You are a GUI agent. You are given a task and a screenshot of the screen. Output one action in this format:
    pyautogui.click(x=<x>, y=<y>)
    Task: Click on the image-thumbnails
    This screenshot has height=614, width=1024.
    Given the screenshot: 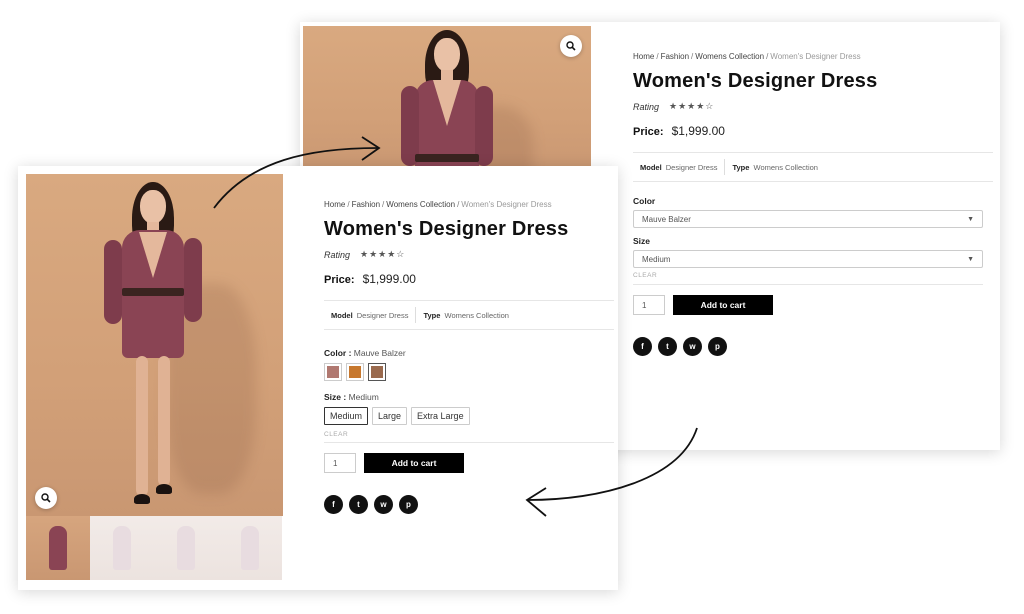 What is the action you would take?
    pyautogui.click(x=154, y=548)
    